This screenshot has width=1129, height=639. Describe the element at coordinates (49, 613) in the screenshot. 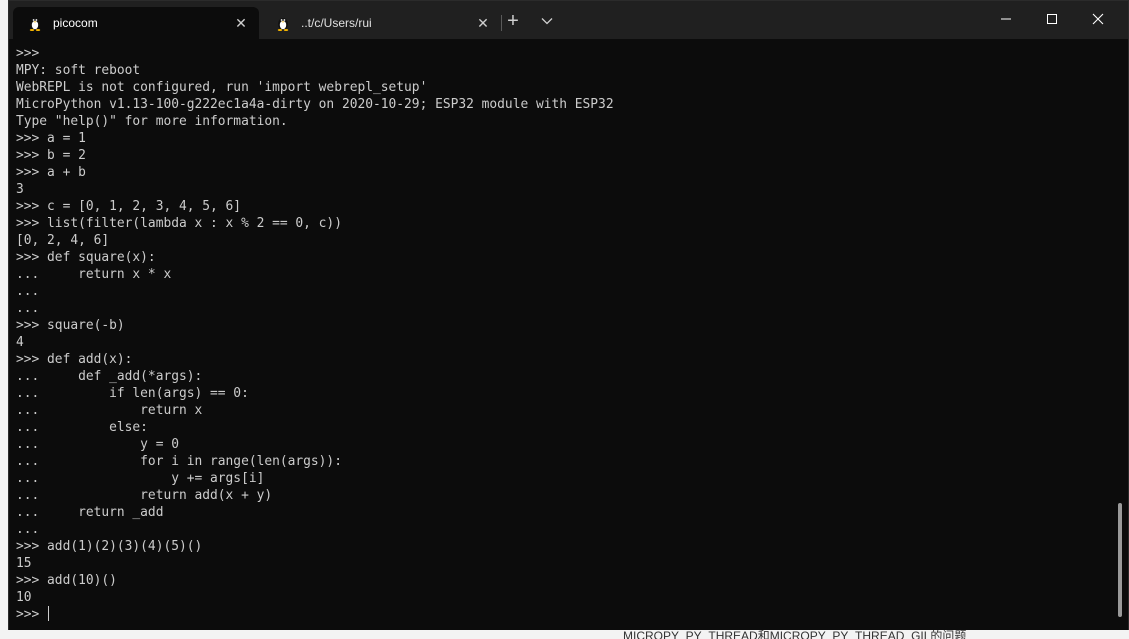

I see `text-cursor` at that location.